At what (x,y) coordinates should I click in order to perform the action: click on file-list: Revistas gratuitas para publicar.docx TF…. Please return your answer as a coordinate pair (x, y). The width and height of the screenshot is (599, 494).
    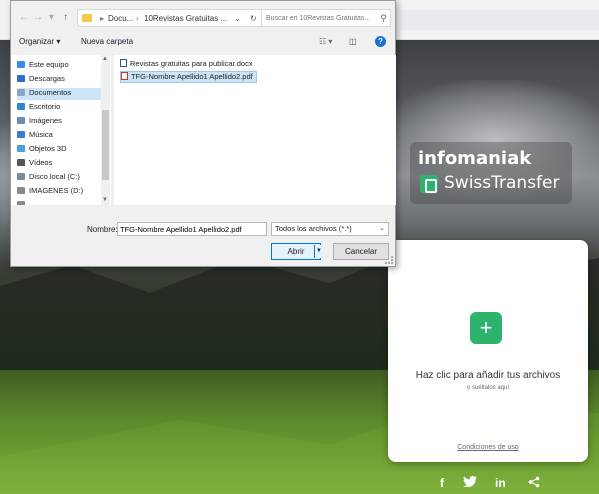
    Looking at the image, I should click on (255, 130).